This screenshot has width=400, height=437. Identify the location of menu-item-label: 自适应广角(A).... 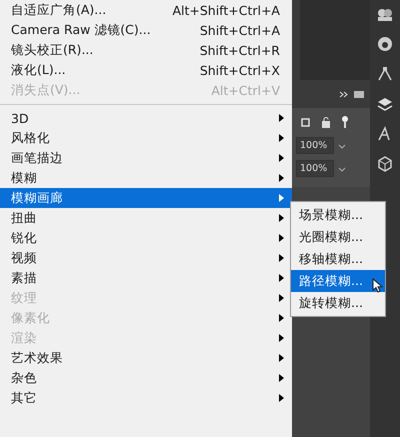
(58, 10).